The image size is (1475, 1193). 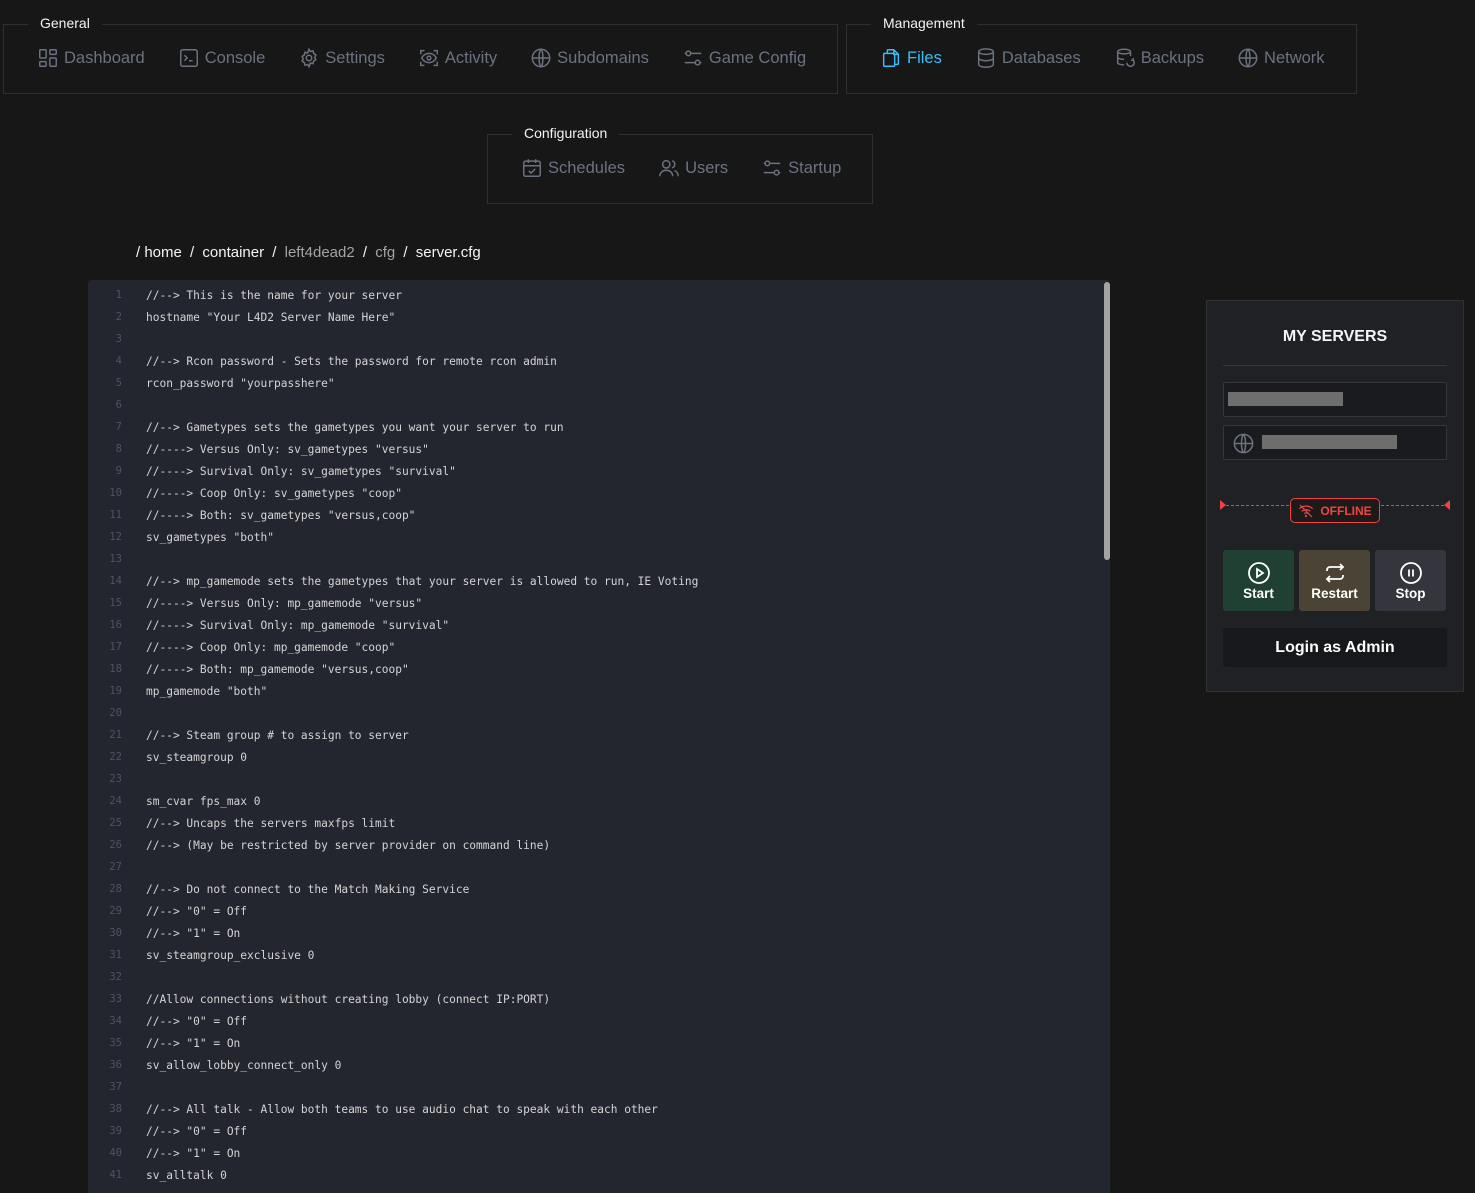 I want to click on code-text: //--> Steam group # to assign to server, so click(x=277, y=735).